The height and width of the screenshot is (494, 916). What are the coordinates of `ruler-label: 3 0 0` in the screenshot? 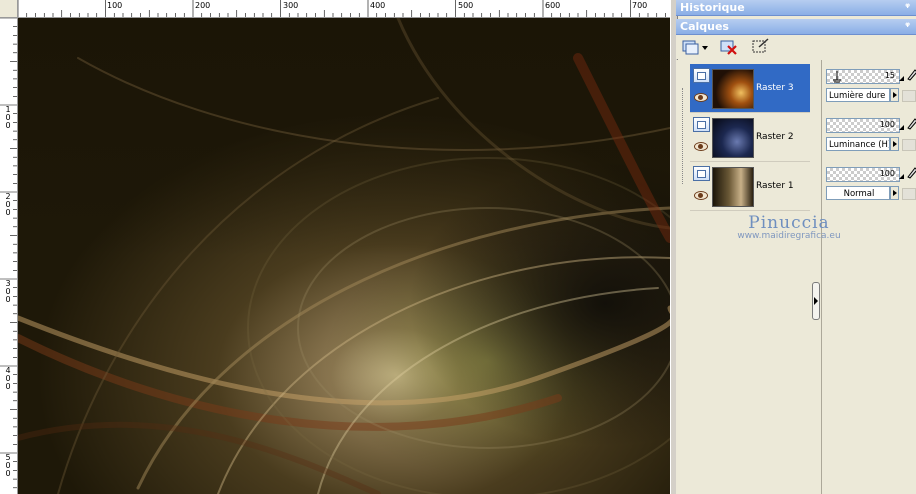 It's located at (8, 291).